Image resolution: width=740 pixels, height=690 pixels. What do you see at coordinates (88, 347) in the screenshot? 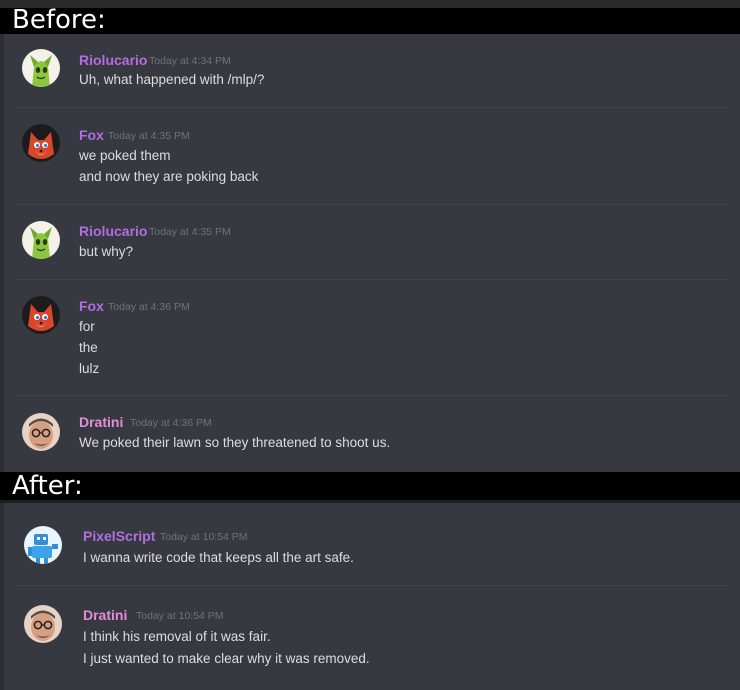
I see `message-text: the` at bounding box center [88, 347].